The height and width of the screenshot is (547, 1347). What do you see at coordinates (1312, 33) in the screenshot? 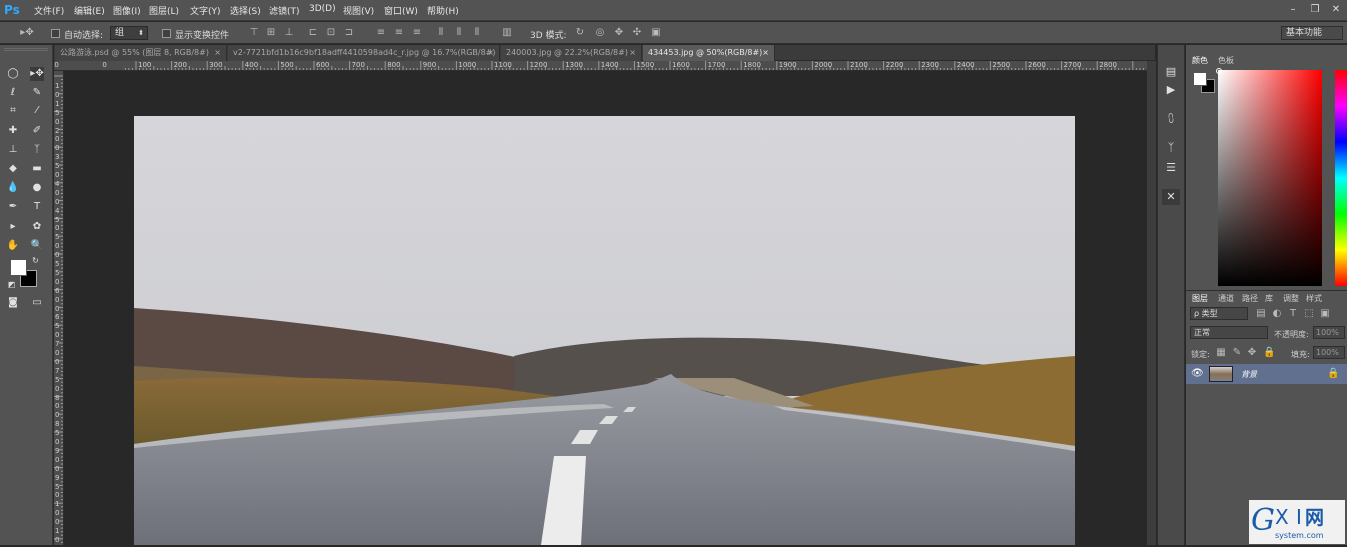
I see `workspace-selector: 基本功能` at bounding box center [1312, 33].